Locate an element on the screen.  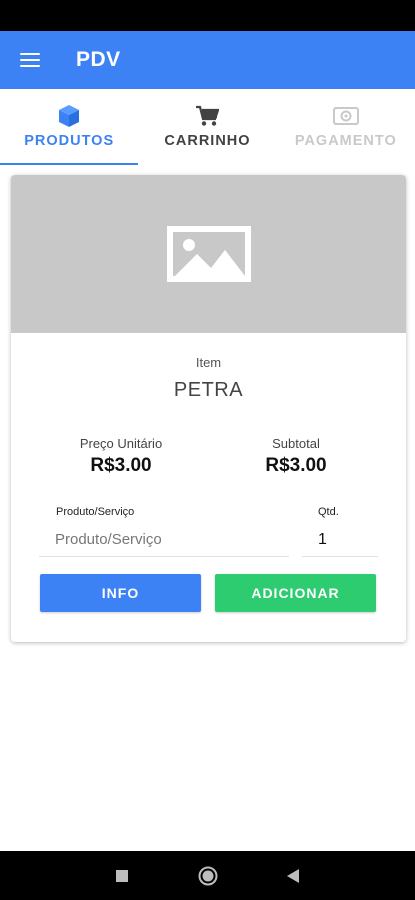
info-button: INFO is located at coordinates (120, 593).